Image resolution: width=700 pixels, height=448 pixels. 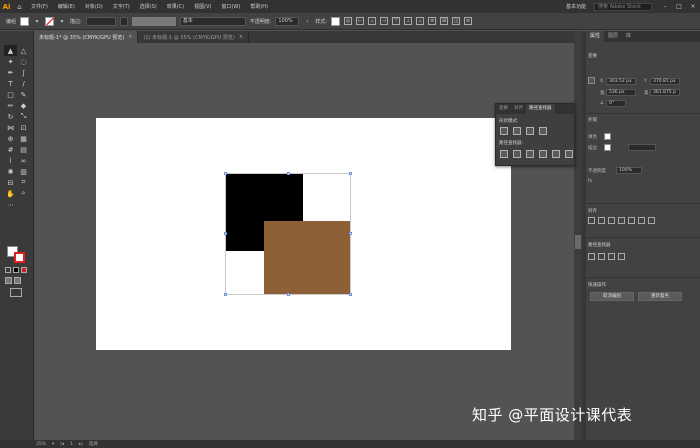 I want to click on align-bottom-icon, so click(x=641, y=220).